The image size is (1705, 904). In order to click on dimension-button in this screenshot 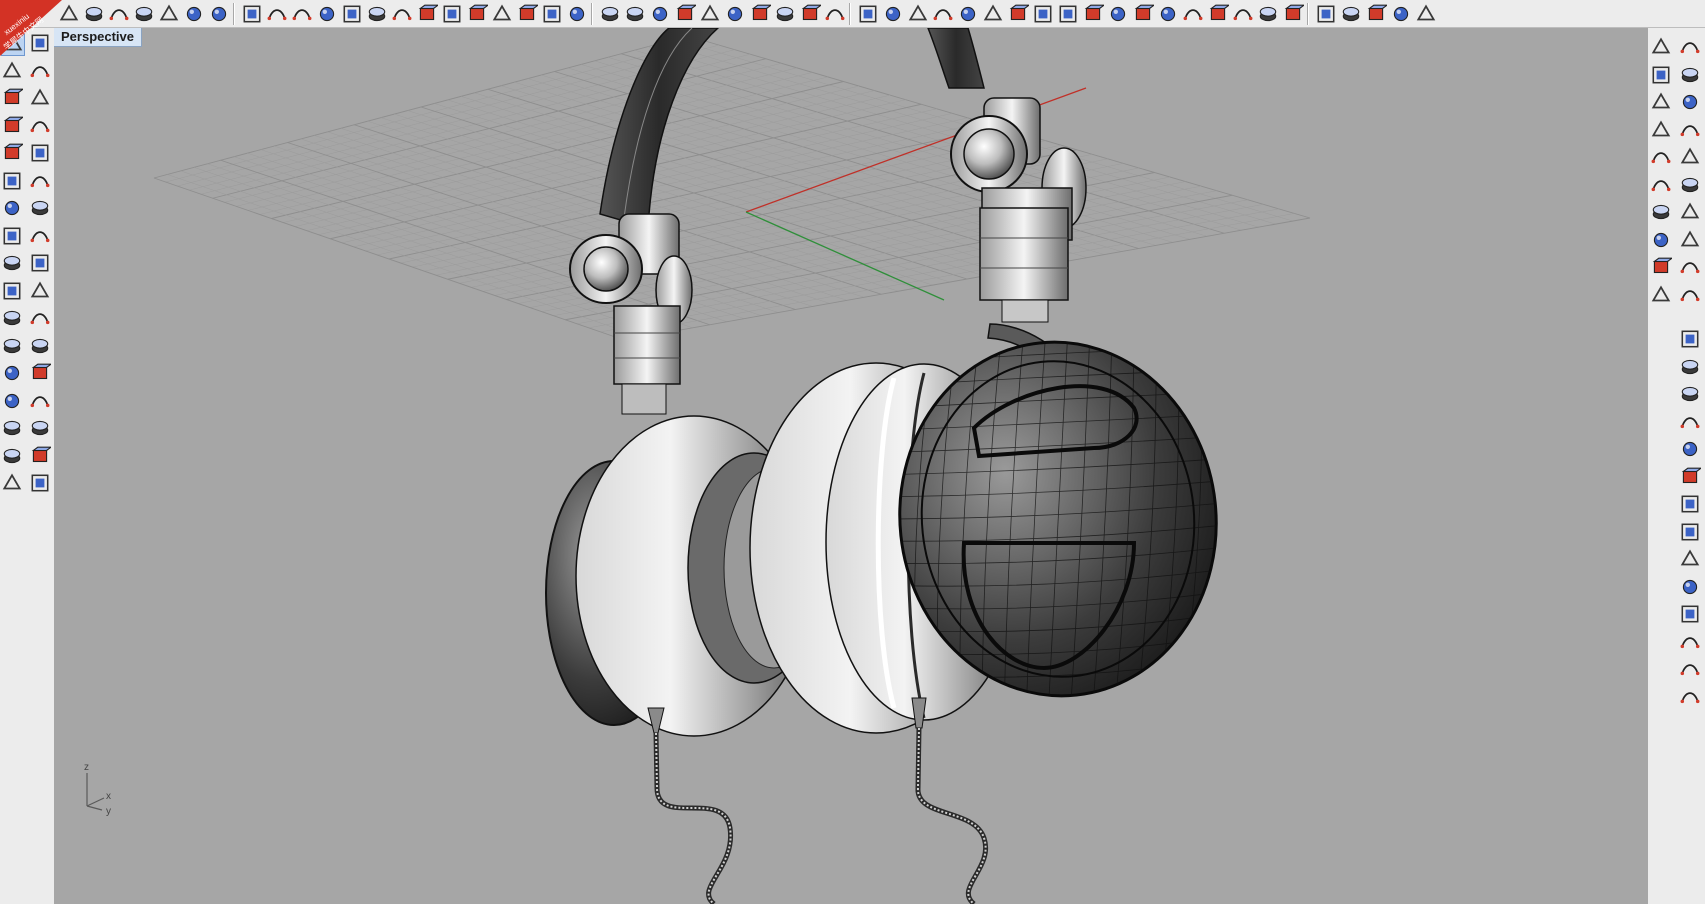, I will do `click(811, 14)`.